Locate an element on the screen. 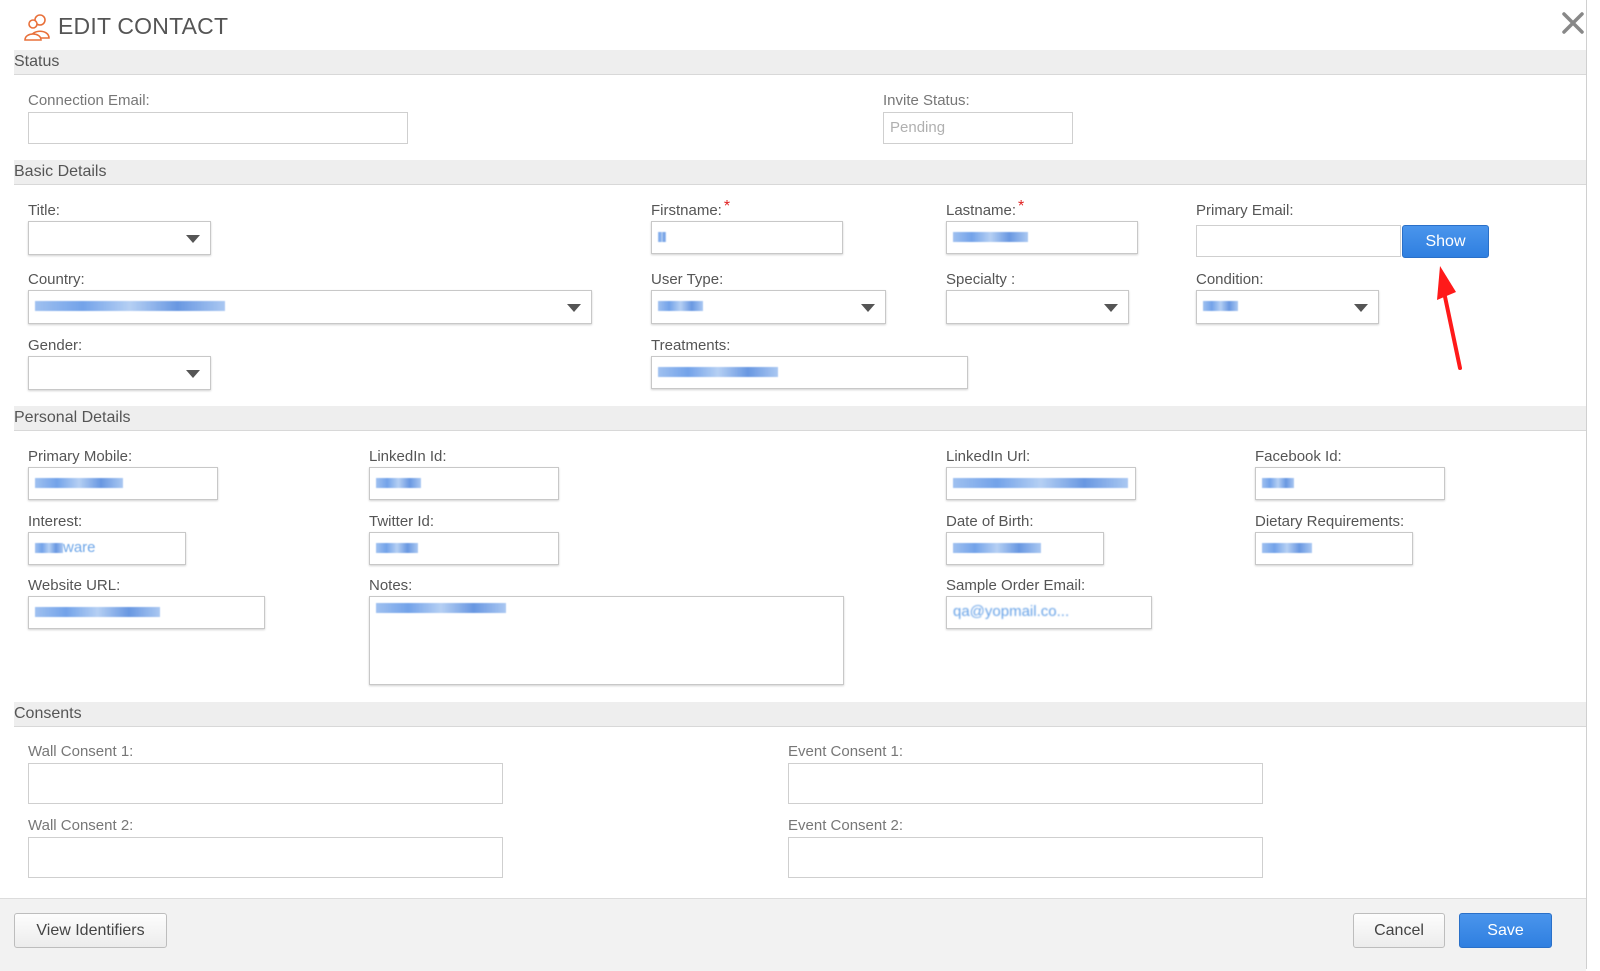 The width and height of the screenshot is (1600, 971). country-label: Country: is located at coordinates (56, 279).